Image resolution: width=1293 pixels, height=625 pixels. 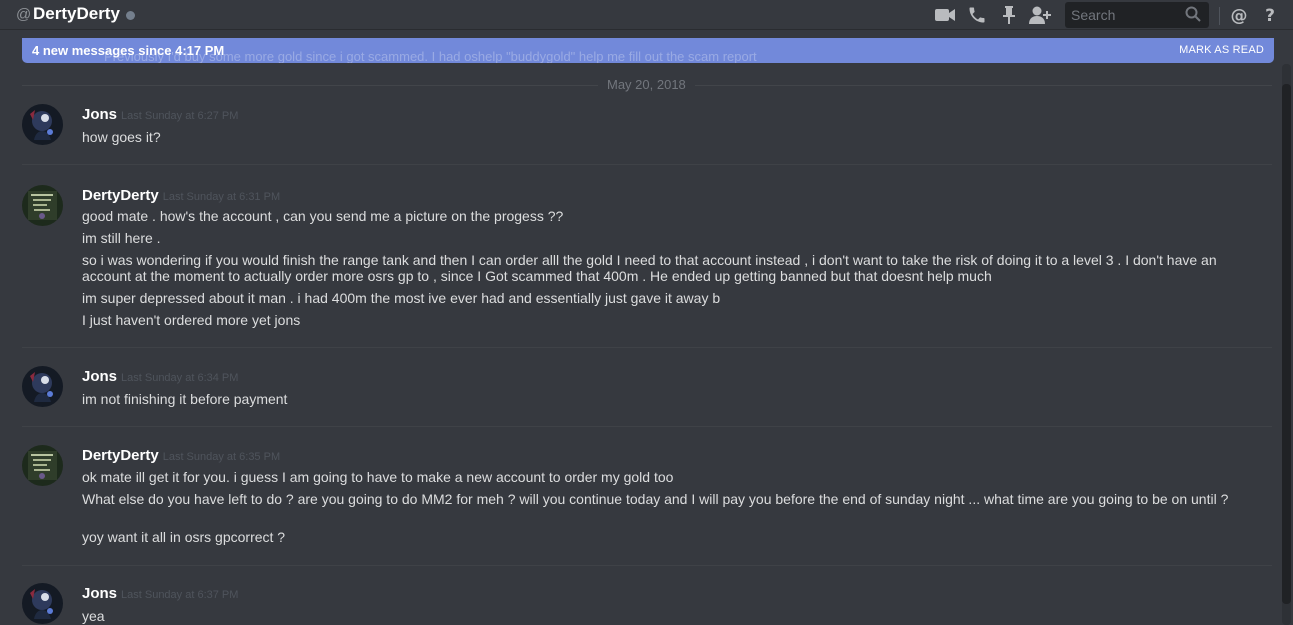 What do you see at coordinates (180, 378) in the screenshot?
I see `message-timestamp: Last Sunday at 6:34 PM` at bounding box center [180, 378].